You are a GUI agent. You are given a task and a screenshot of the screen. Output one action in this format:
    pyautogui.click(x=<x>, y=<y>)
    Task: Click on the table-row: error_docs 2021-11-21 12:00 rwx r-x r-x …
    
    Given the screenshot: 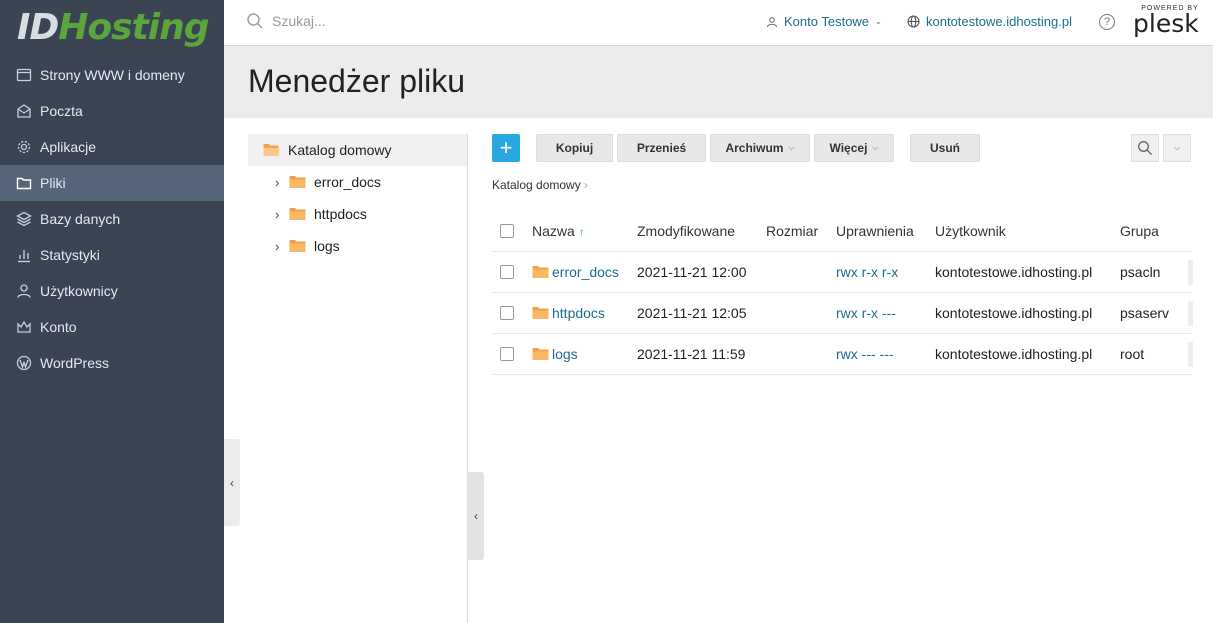 What is the action you would take?
    pyautogui.click(x=842, y=272)
    